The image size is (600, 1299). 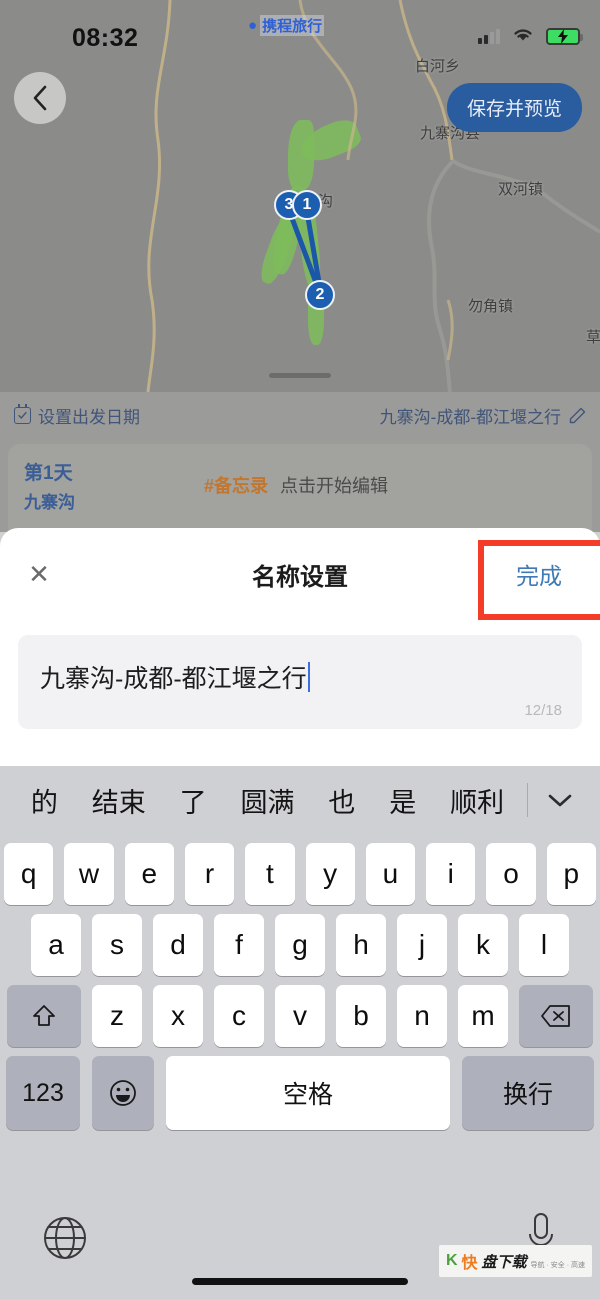 I want to click on key-i: i, so click(x=451, y=874).